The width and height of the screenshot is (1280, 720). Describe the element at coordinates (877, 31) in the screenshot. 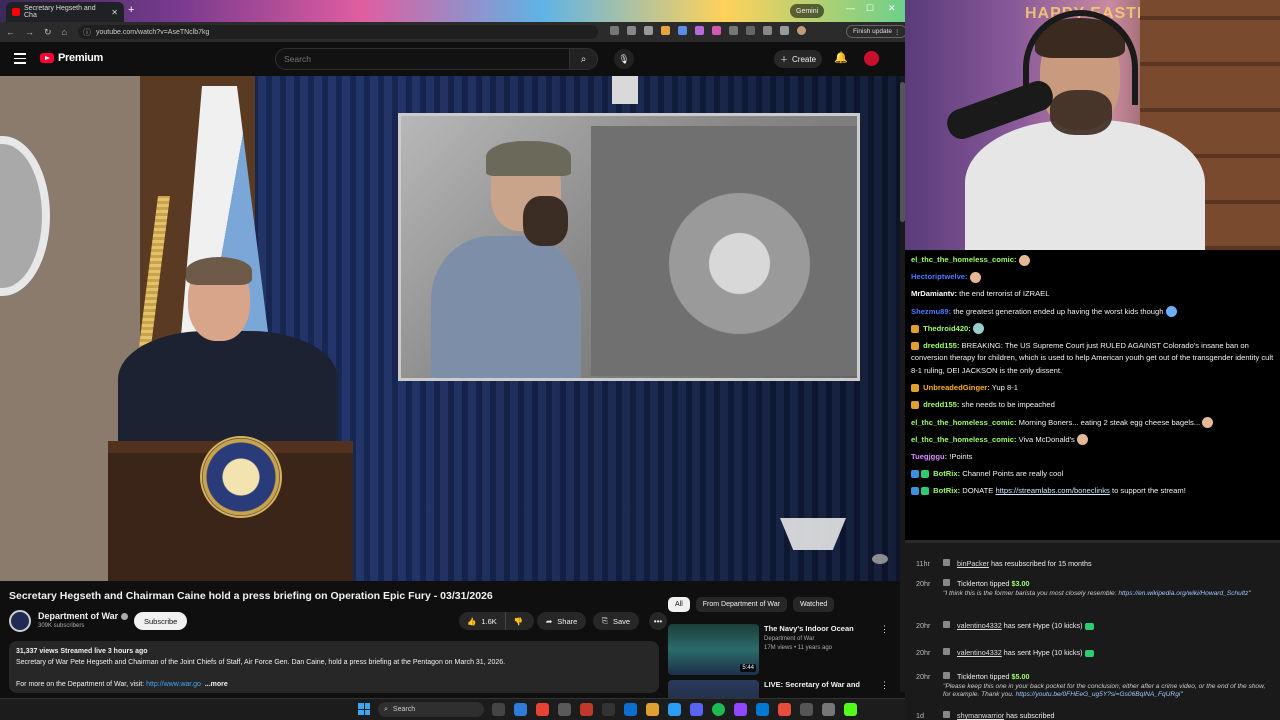

I see `finish-update-button: Finish update ⋮` at that location.